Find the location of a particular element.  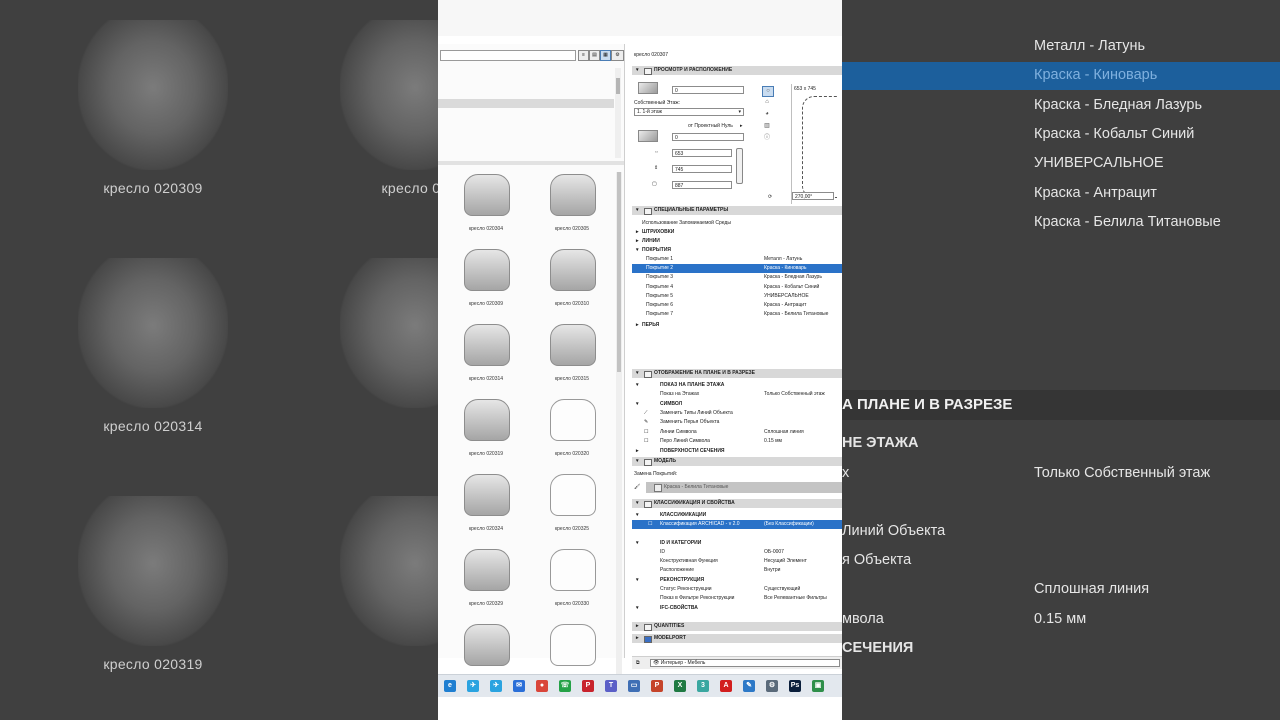

3d-view-icon: ◕ is located at coordinates (767, 114).